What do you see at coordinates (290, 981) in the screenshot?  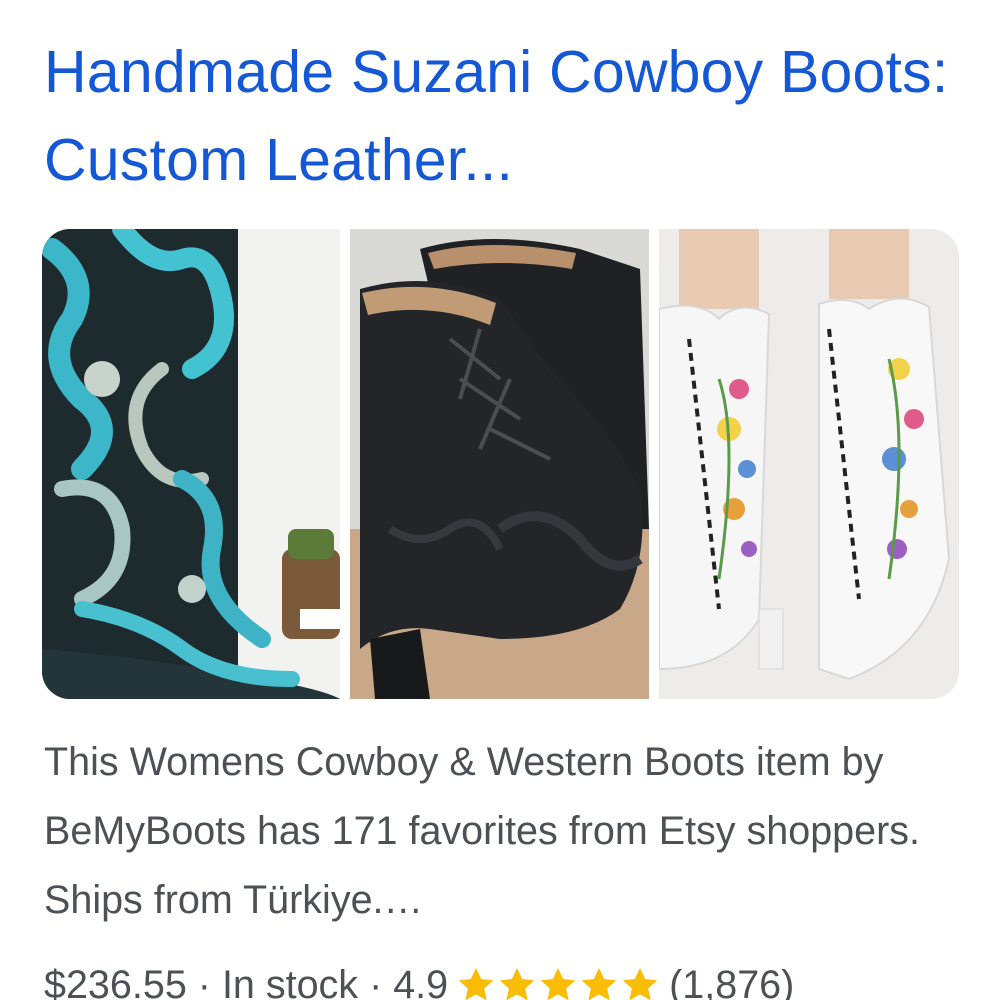 I see `stock-status: In stock` at bounding box center [290, 981].